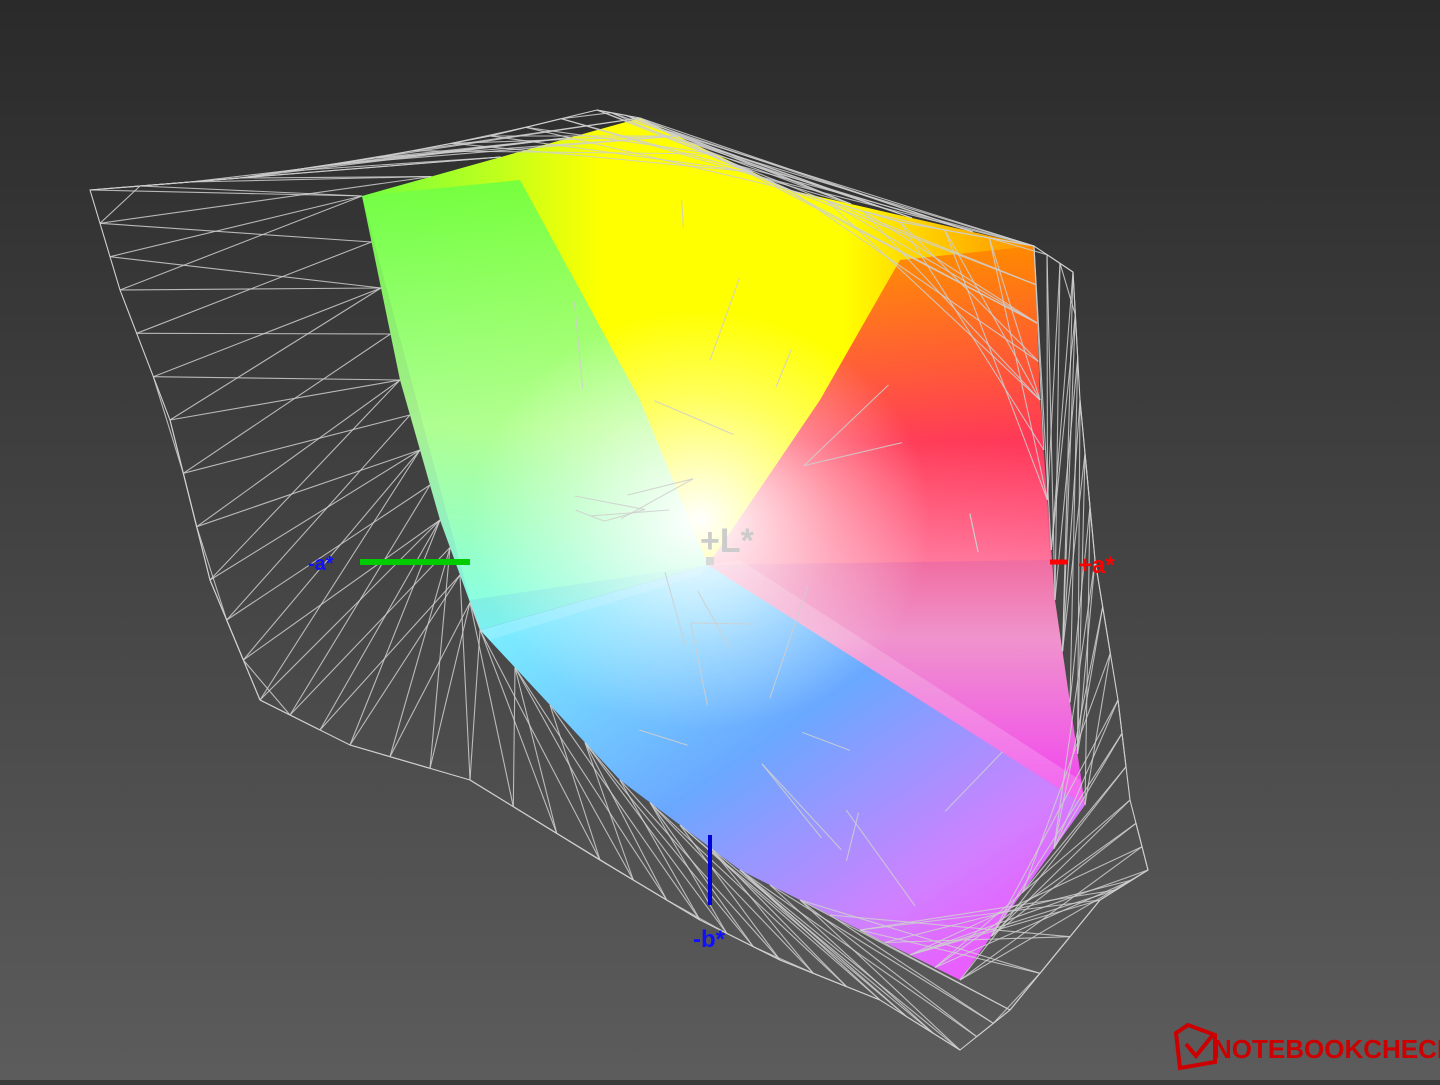  Describe the element at coordinates (1096, 565) in the screenshot. I see `axis-label-positive-a: +a*` at that location.